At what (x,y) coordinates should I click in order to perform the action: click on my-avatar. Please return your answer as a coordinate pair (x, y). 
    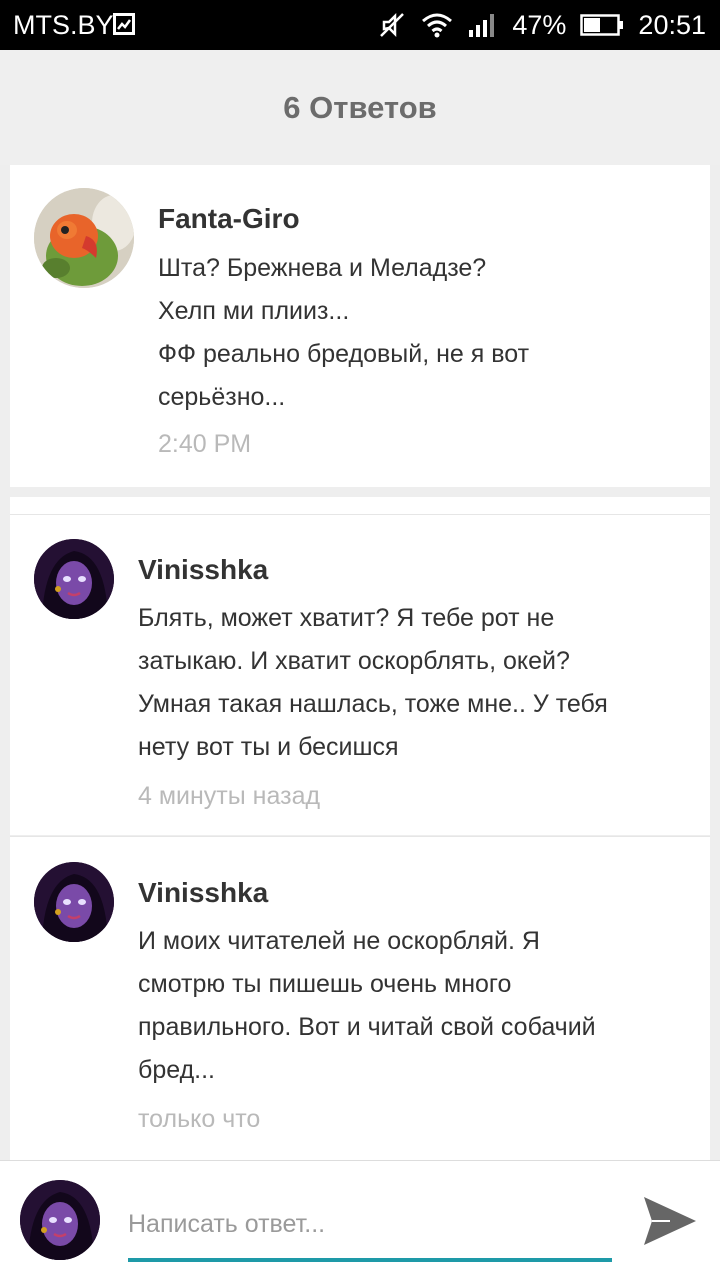
    Looking at the image, I should click on (60, 1220).